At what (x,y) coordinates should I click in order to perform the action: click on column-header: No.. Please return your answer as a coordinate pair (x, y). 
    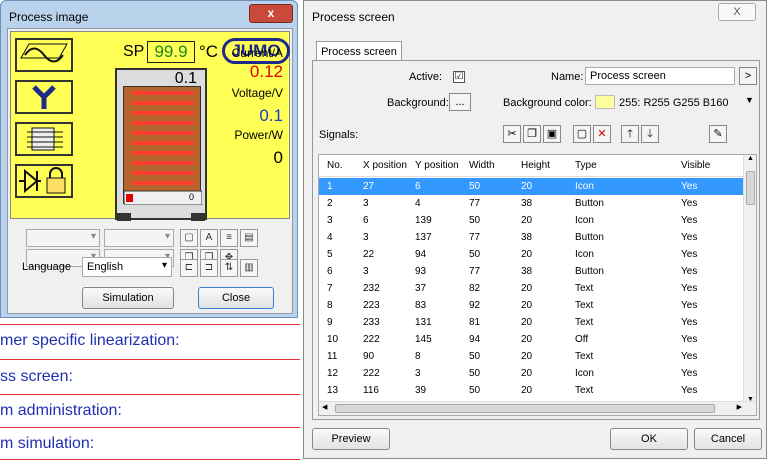
    Looking at the image, I should click on (335, 166).